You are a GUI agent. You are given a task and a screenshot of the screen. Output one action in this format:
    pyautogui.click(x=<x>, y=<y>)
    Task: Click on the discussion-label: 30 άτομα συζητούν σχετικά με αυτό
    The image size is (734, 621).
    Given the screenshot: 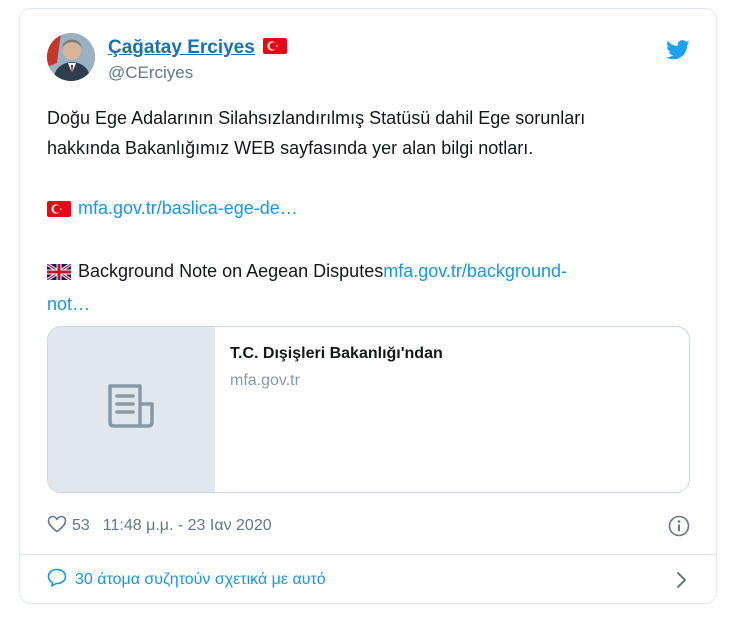 What is the action you would take?
    pyautogui.click(x=200, y=580)
    